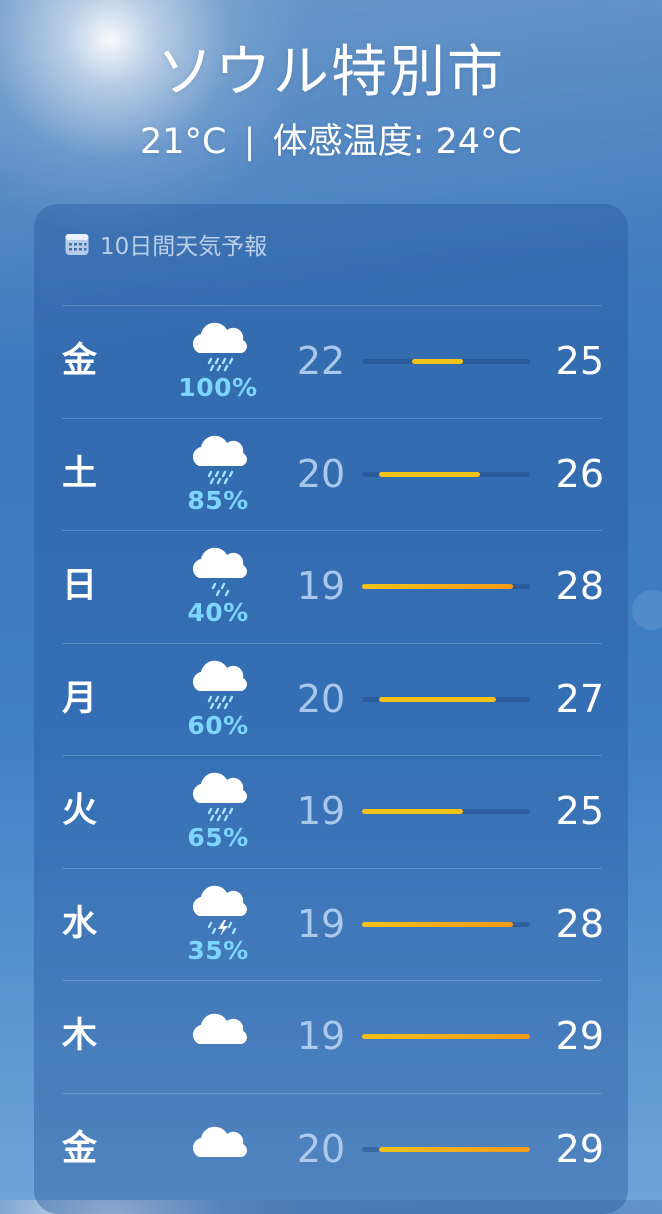 The image size is (662, 1214). I want to click on precipitation-chance: 40%, so click(218, 612).